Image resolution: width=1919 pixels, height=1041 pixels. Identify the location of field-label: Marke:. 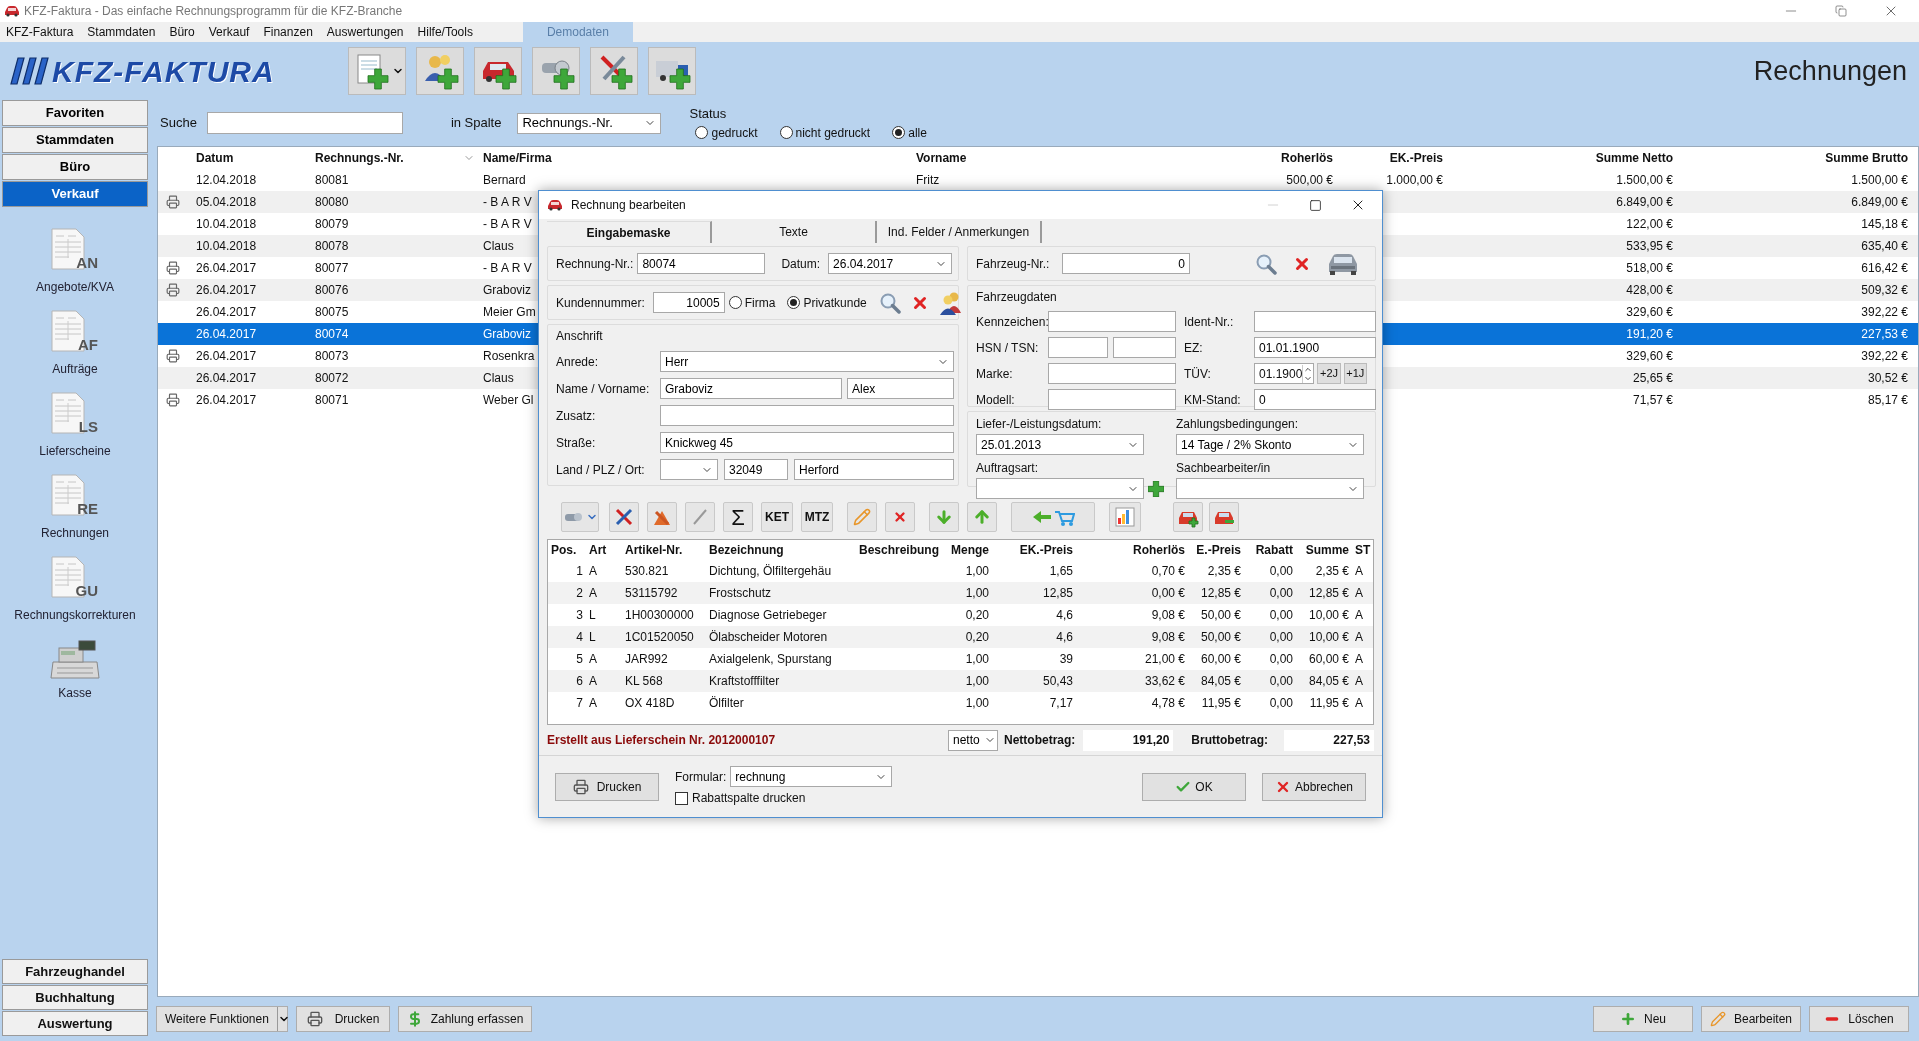
(995, 374).